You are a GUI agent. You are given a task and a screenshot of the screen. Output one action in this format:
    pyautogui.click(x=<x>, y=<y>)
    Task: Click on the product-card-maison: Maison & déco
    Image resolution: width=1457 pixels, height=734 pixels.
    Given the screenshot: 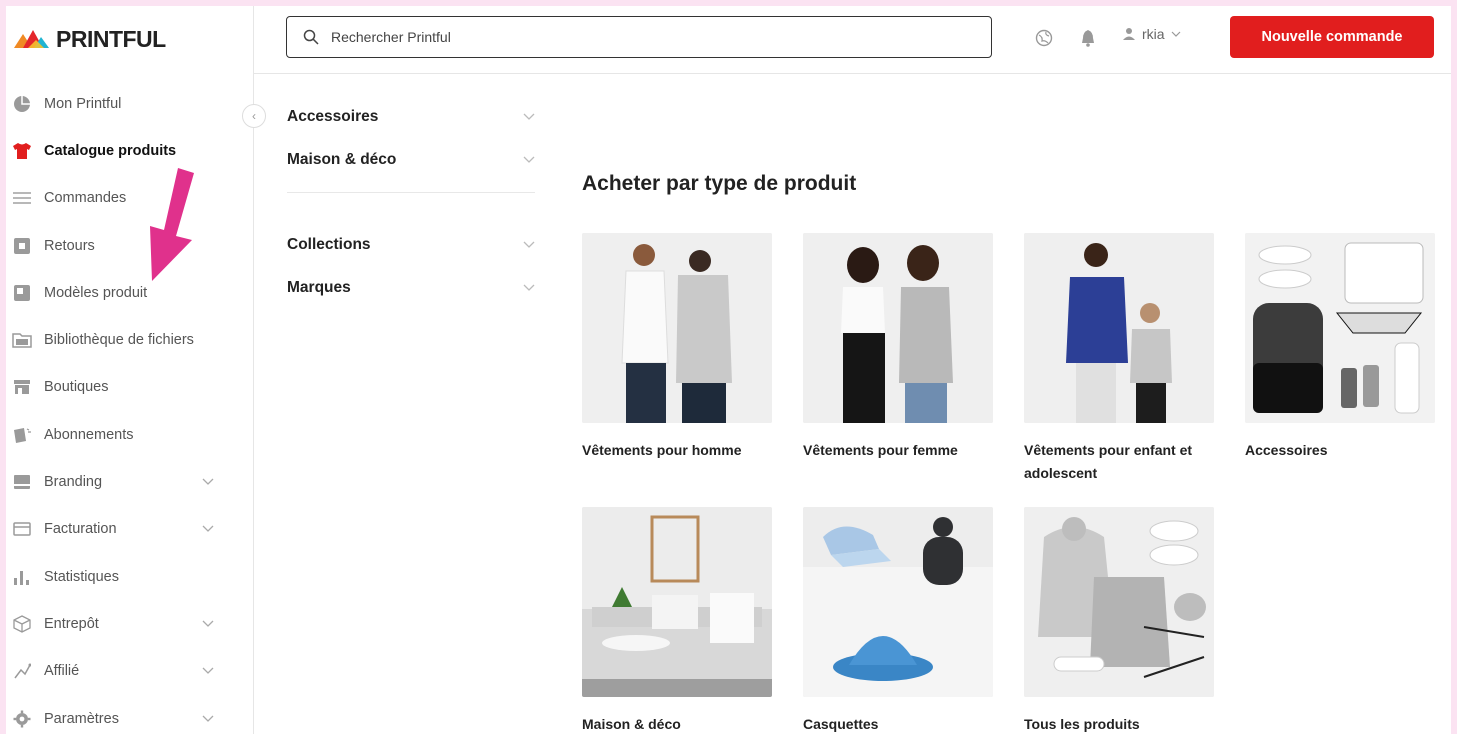 What is the action you would take?
    pyautogui.click(x=677, y=620)
    